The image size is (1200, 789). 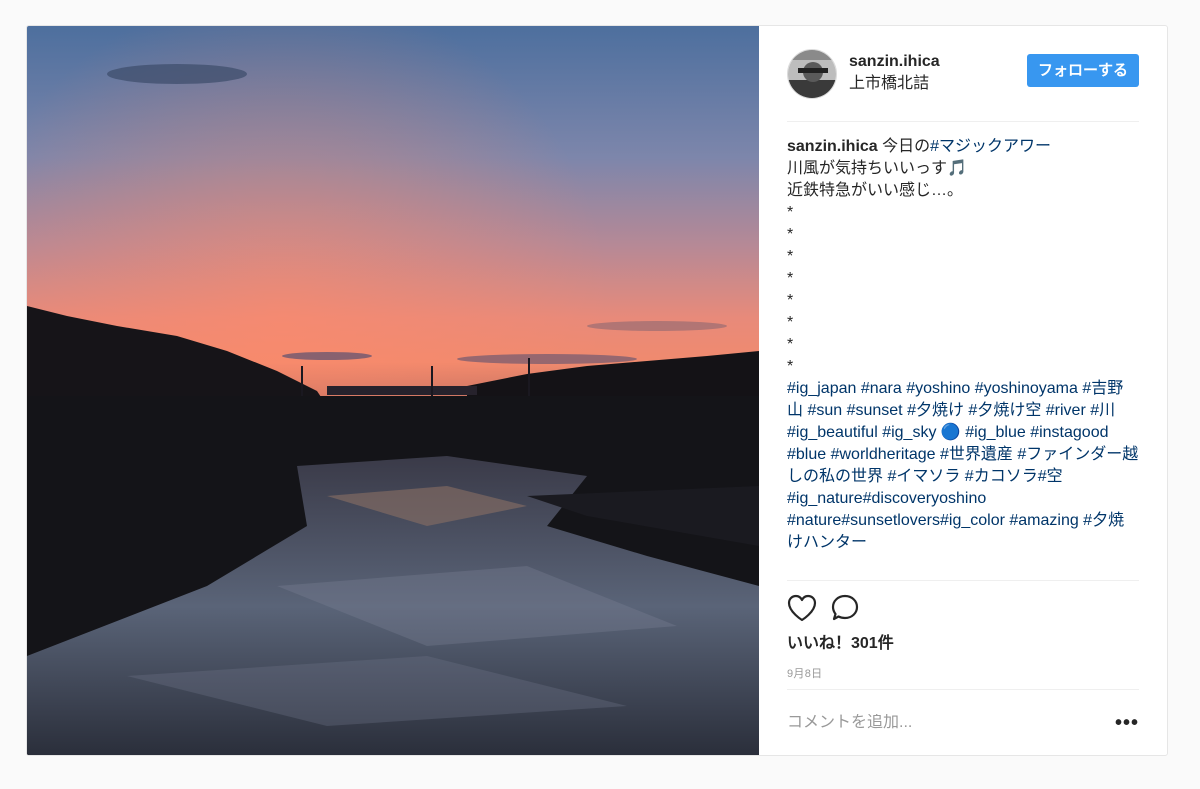 What do you see at coordinates (832, 146) in the screenshot?
I see `caption-username: sanzin.ihica` at bounding box center [832, 146].